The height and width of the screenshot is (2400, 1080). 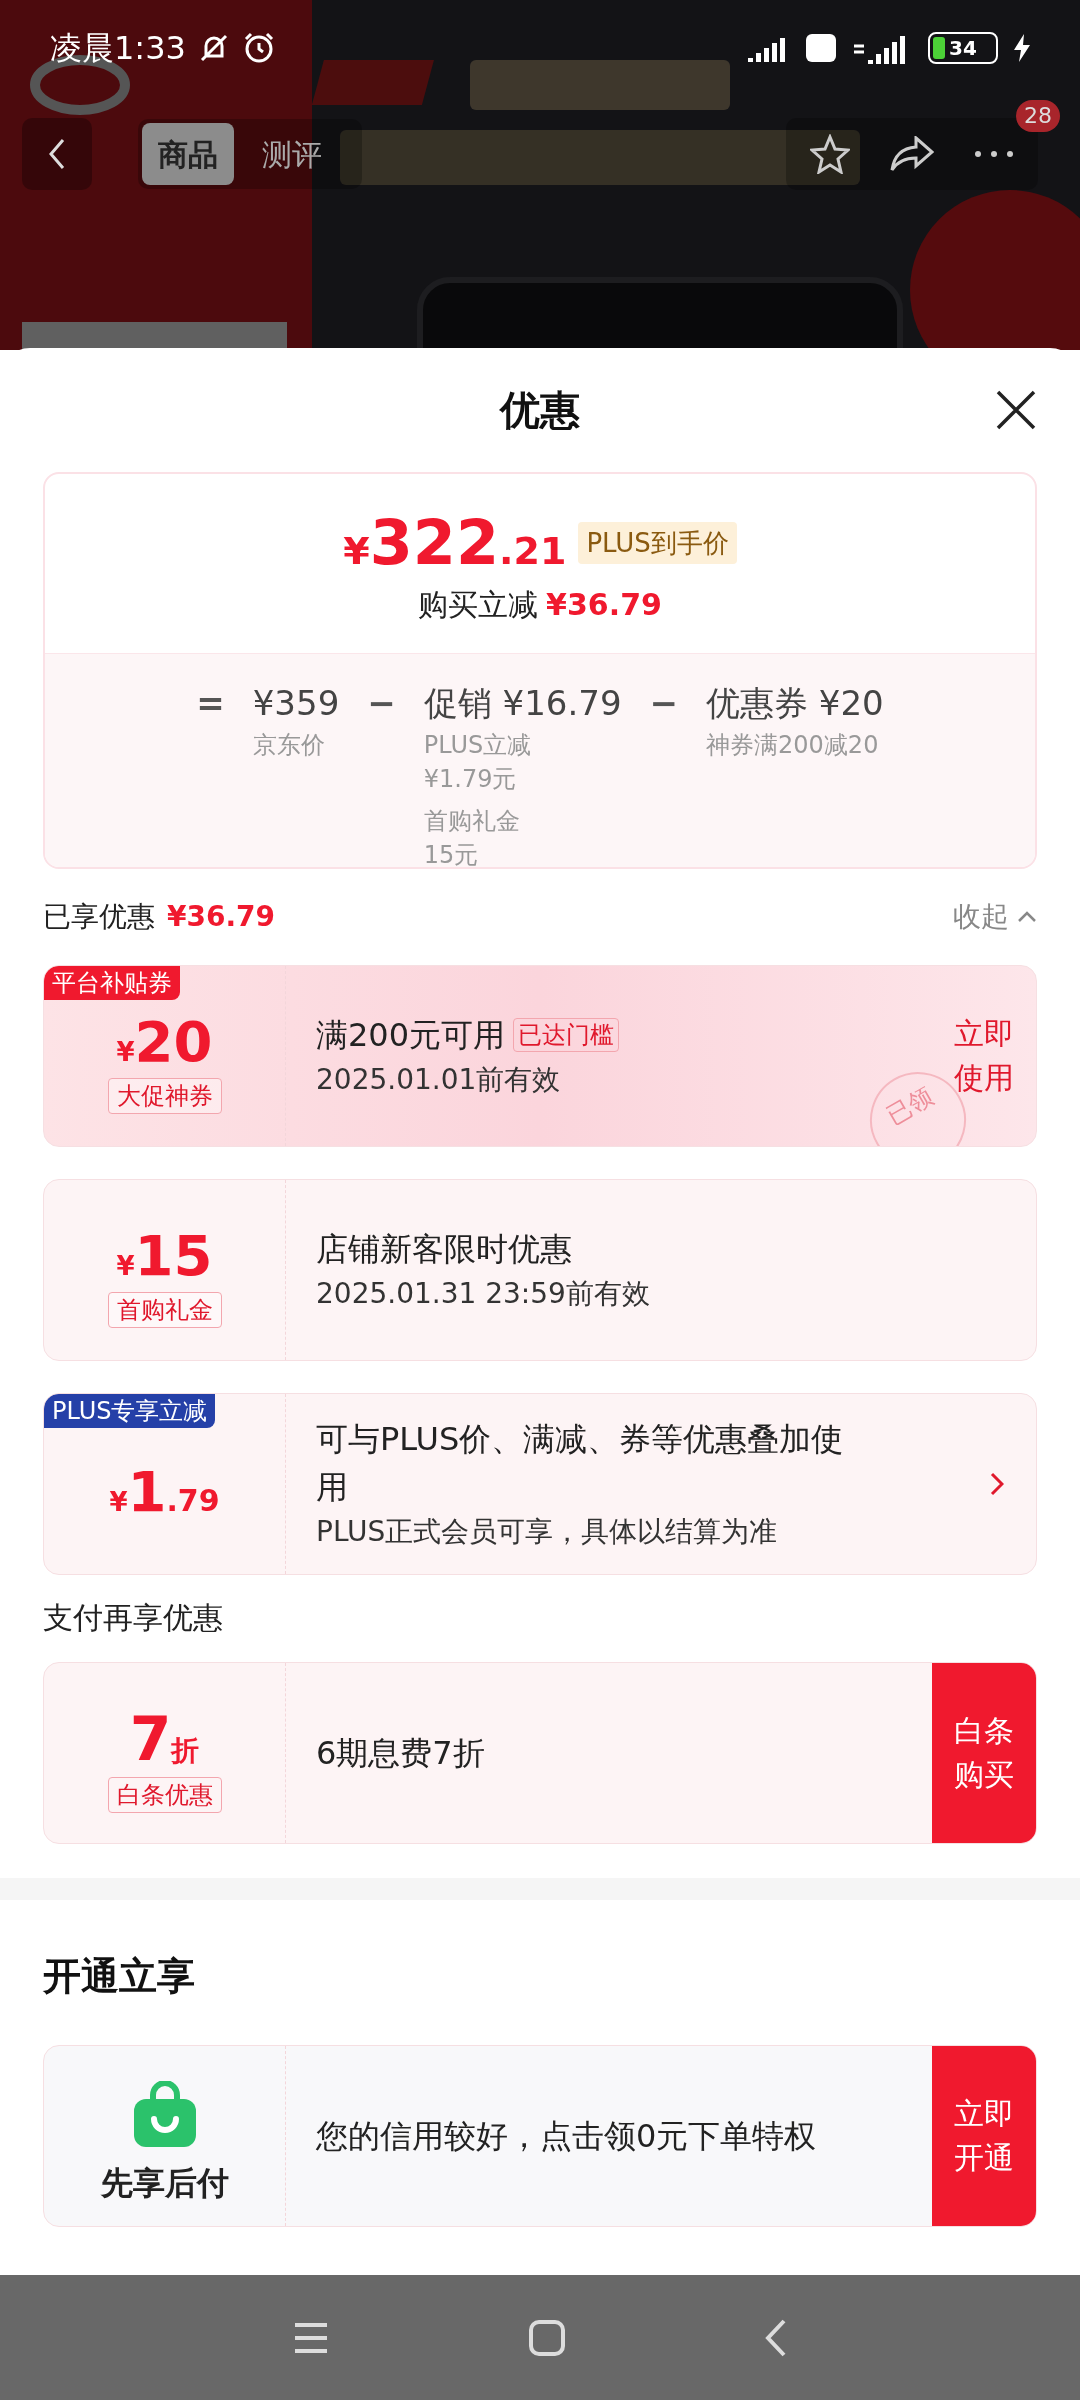 I want to click on coupon-title: 6期息费7折, so click(x=400, y=1753).